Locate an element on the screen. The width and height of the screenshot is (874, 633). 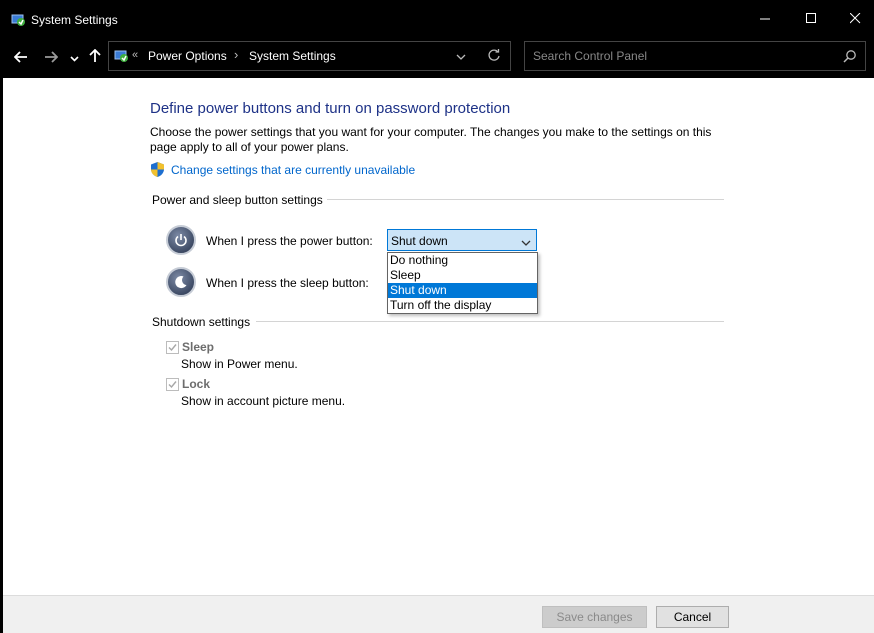
power-button-action-value: Shut down is located at coordinates (419, 241).